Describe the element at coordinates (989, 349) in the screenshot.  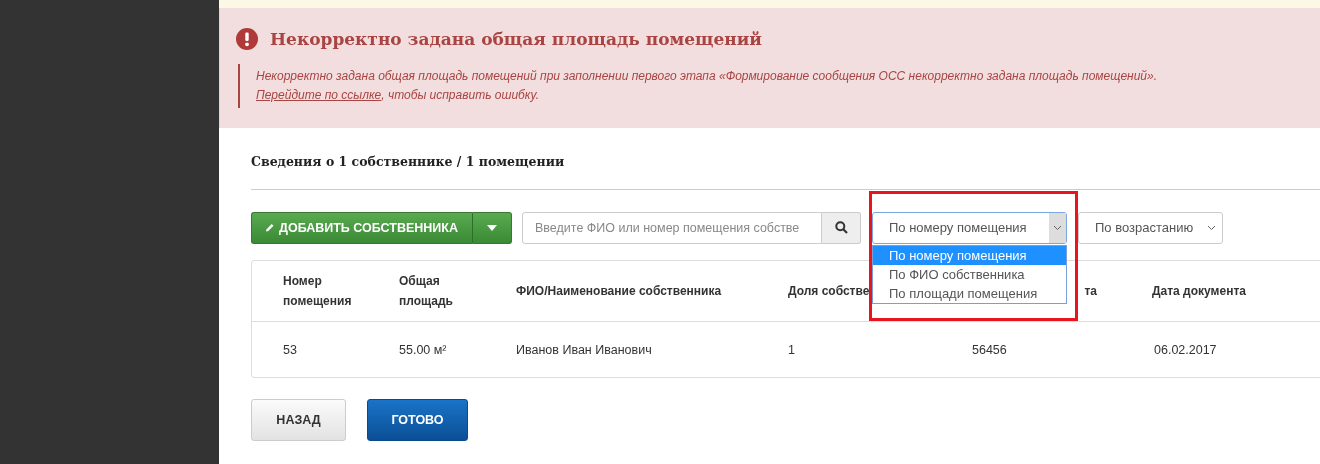
I see `table-cell-text: 56456` at that location.